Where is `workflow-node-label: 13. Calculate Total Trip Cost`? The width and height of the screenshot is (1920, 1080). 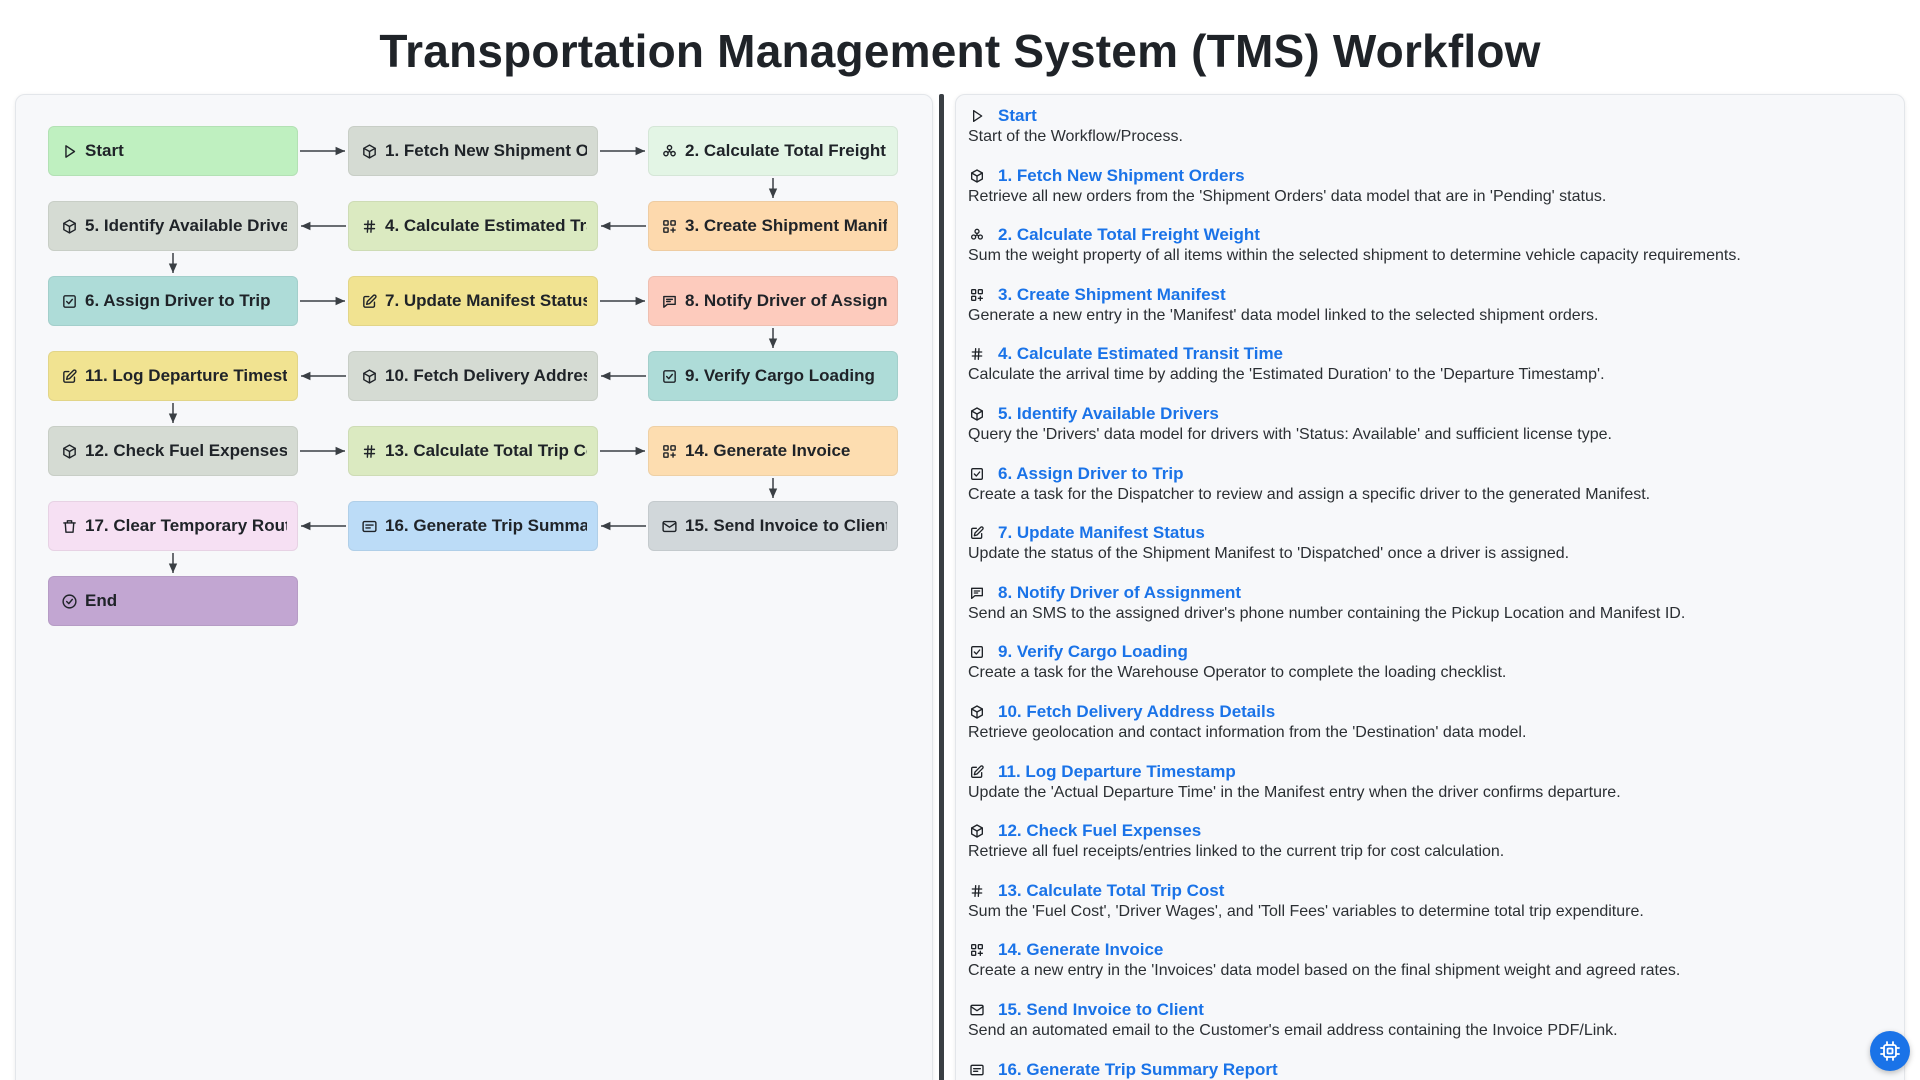 workflow-node-label: 13. Calculate Total Trip Cost is located at coordinates (486, 450).